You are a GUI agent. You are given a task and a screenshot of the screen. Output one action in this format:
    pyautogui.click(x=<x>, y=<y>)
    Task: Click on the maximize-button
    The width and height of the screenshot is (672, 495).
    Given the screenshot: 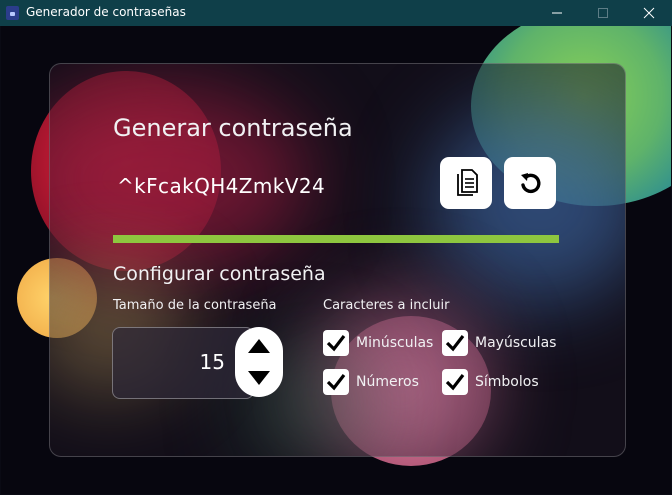 What is the action you would take?
    pyautogui.click(x=603, y=13)
    